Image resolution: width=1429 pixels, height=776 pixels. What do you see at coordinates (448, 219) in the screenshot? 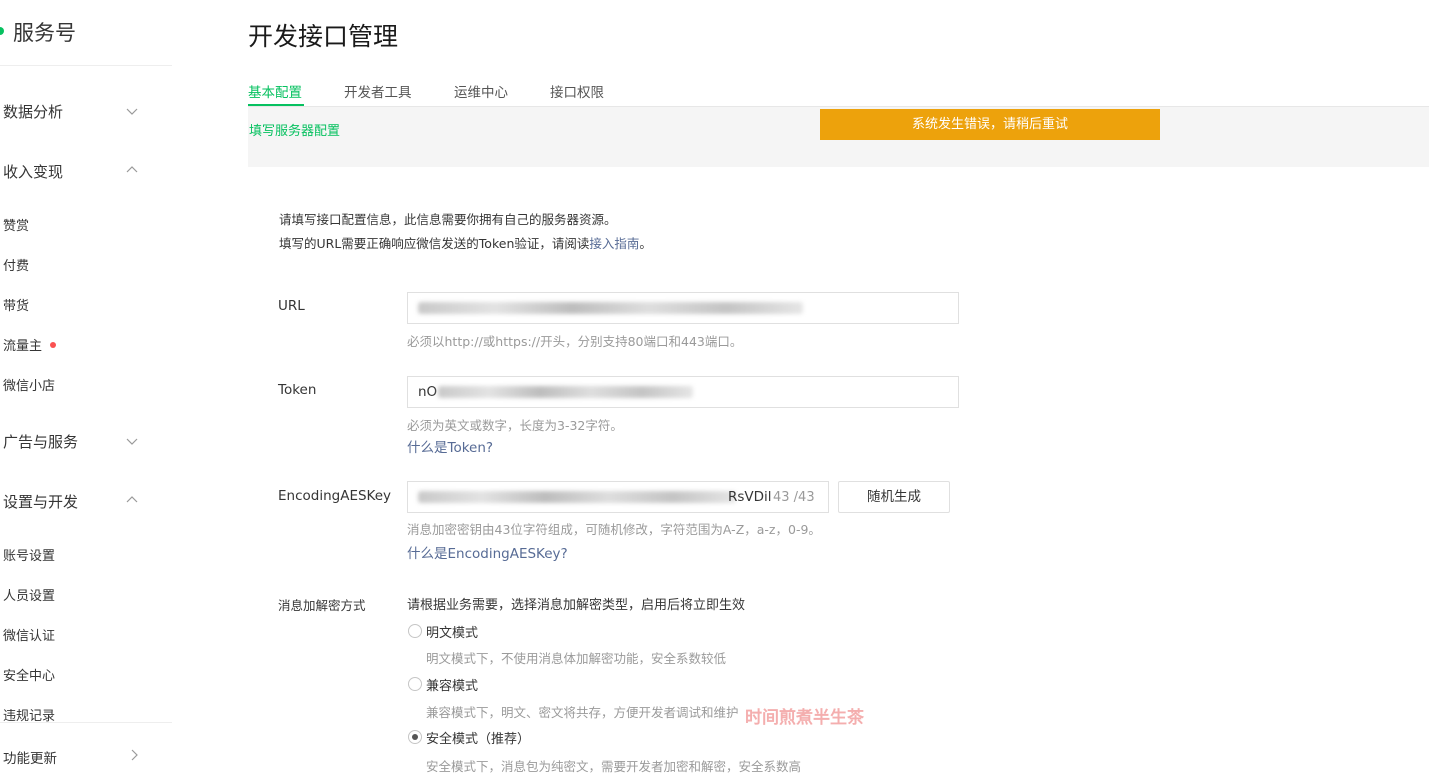
I see `intro-line-1: 请填写接口配置信息，此信息需要你拥有自己的服务器资源。` at bounding box center [448, 219].